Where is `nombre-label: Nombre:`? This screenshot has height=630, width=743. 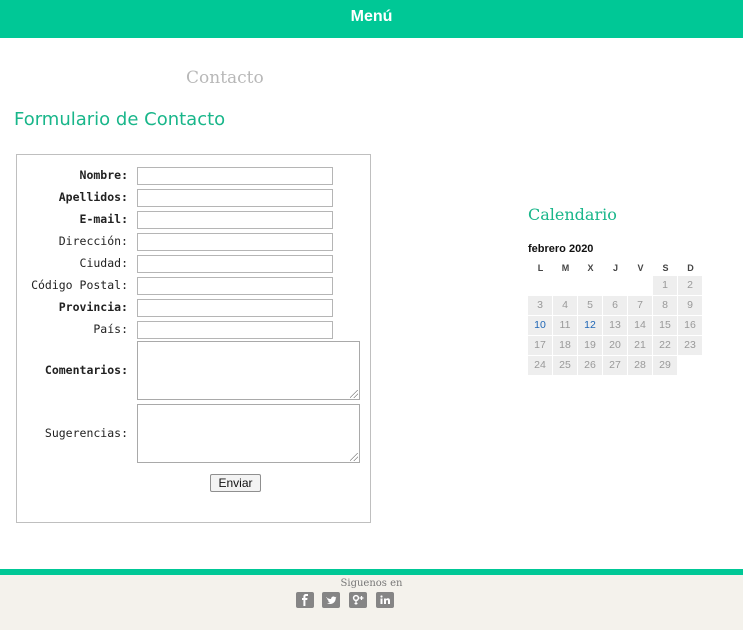 nombre-label: Nombre: is located at coordinates (103, 175).